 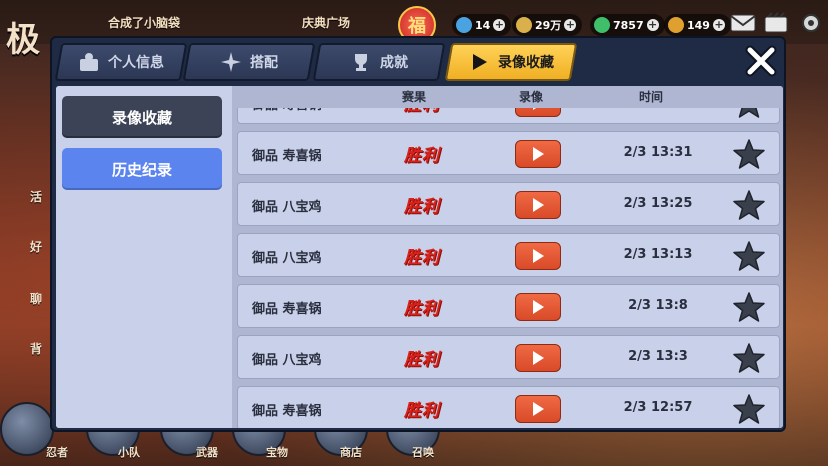 What do you see at coordinates (264, 63) in the screenshot?
I see `tab-label: 搭配` at bounding box center [264, 63].